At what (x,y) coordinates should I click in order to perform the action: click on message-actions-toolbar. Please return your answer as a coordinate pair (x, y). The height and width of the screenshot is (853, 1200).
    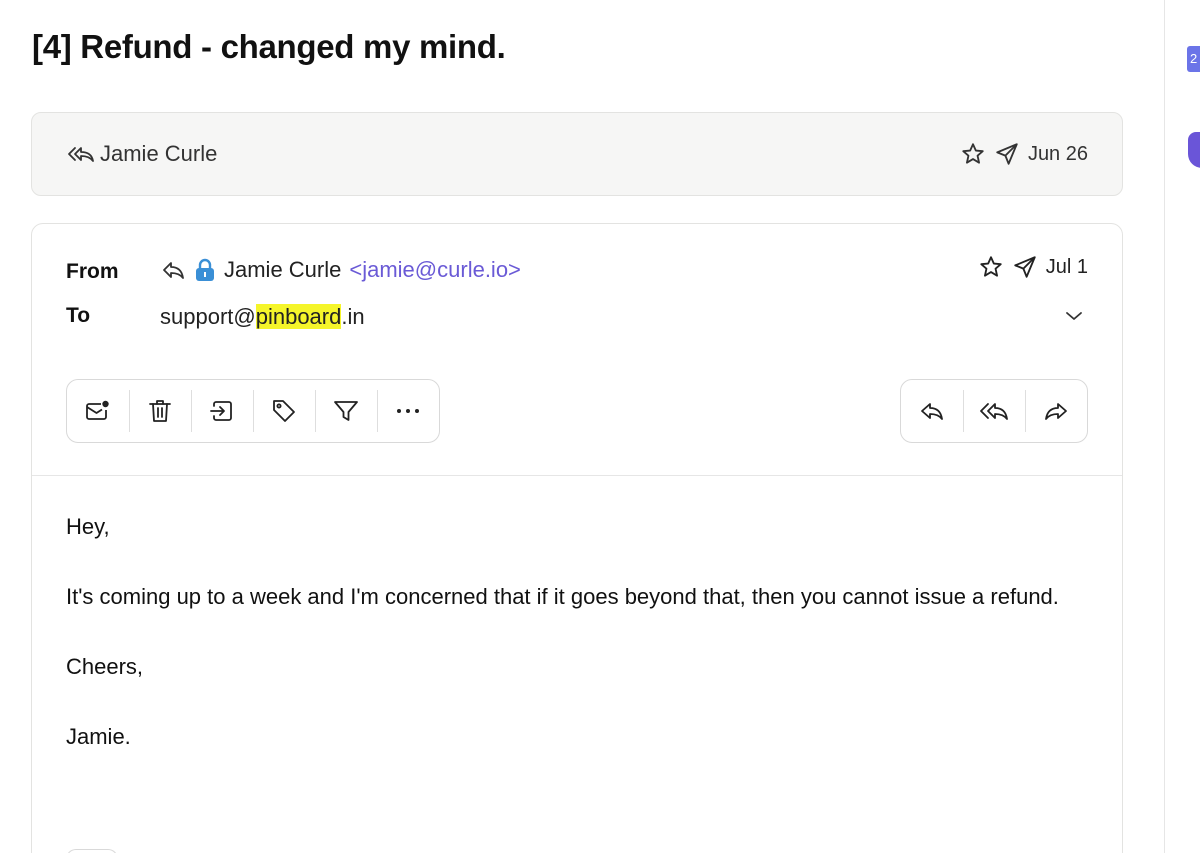
    Looking at the image, I should click on (253, 411).